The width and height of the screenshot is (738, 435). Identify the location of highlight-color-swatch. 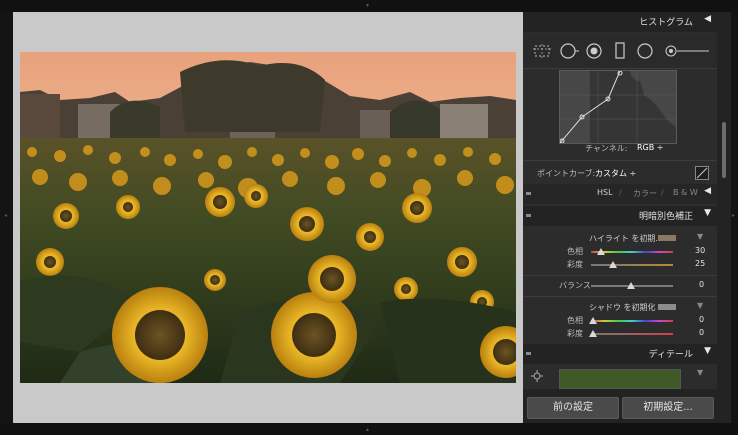
(667, 238).